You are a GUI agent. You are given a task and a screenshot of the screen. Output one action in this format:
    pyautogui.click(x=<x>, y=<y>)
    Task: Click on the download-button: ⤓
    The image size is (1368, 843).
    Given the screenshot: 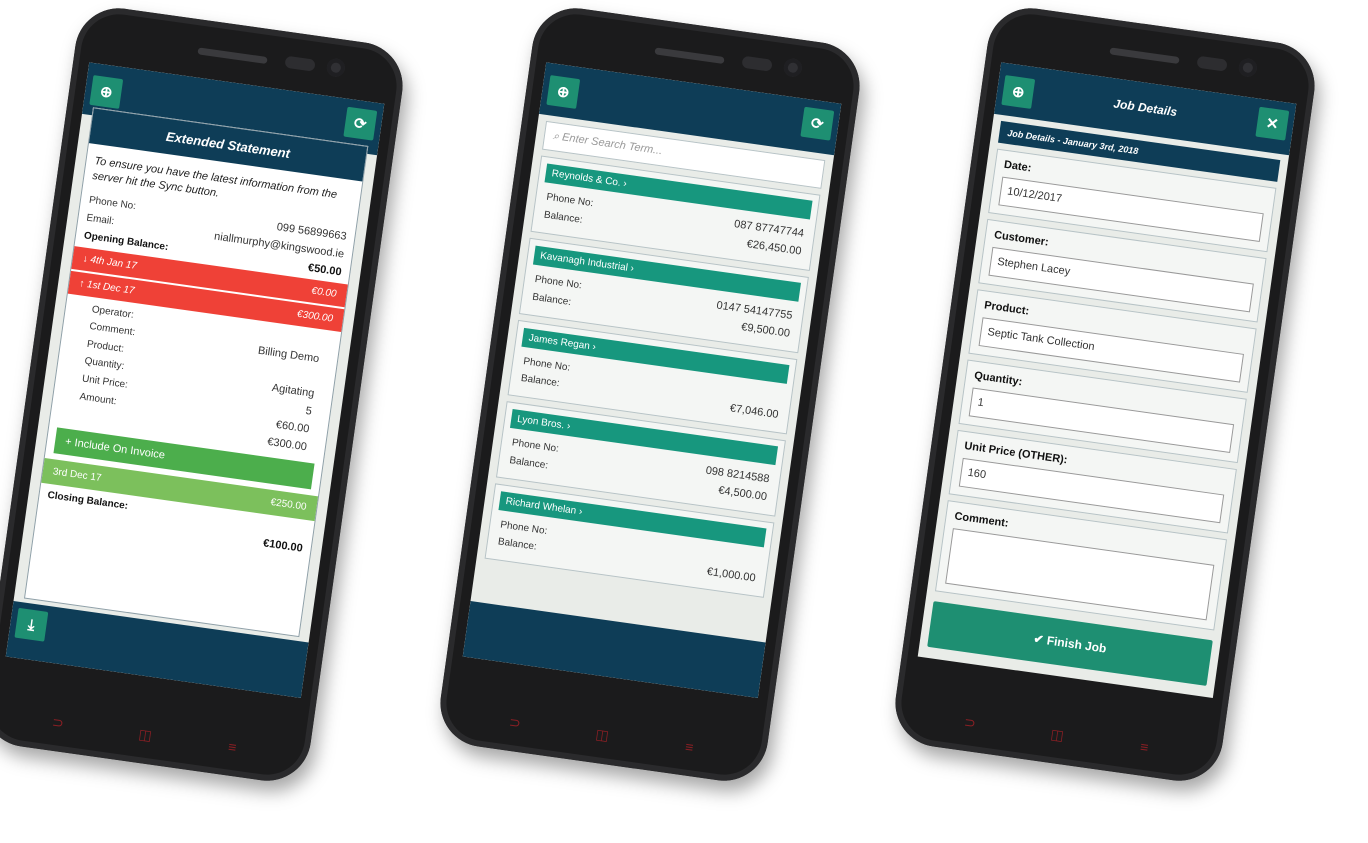 What is the action you would take?
    pyautogui.click(x=31, y=624)
    